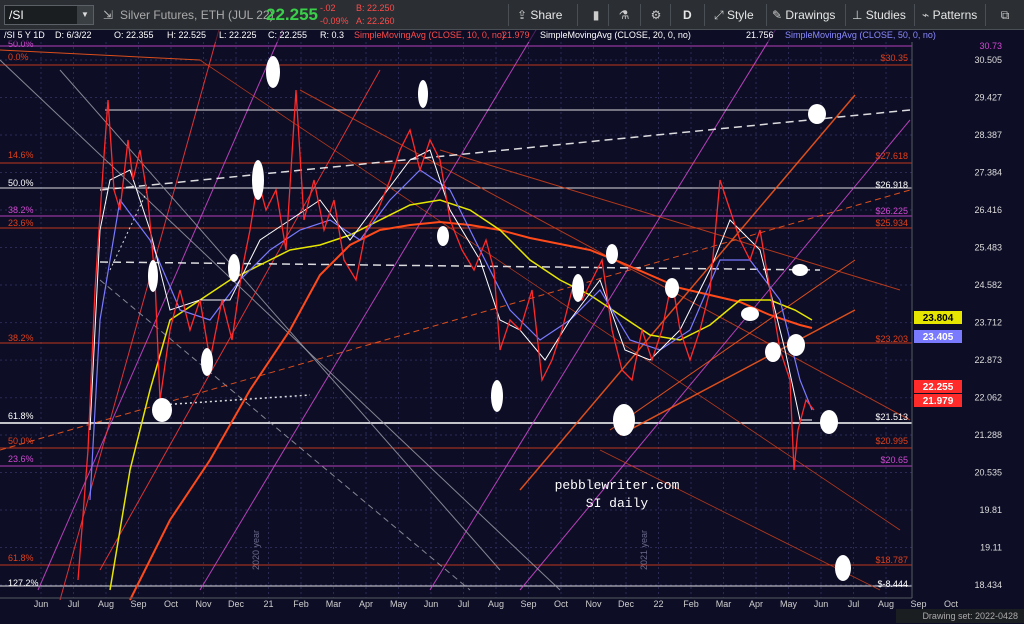 This screenshot has width=1024, height=624. I want to click on patterns-button: ⌁ Patterns, so click(949, 15).